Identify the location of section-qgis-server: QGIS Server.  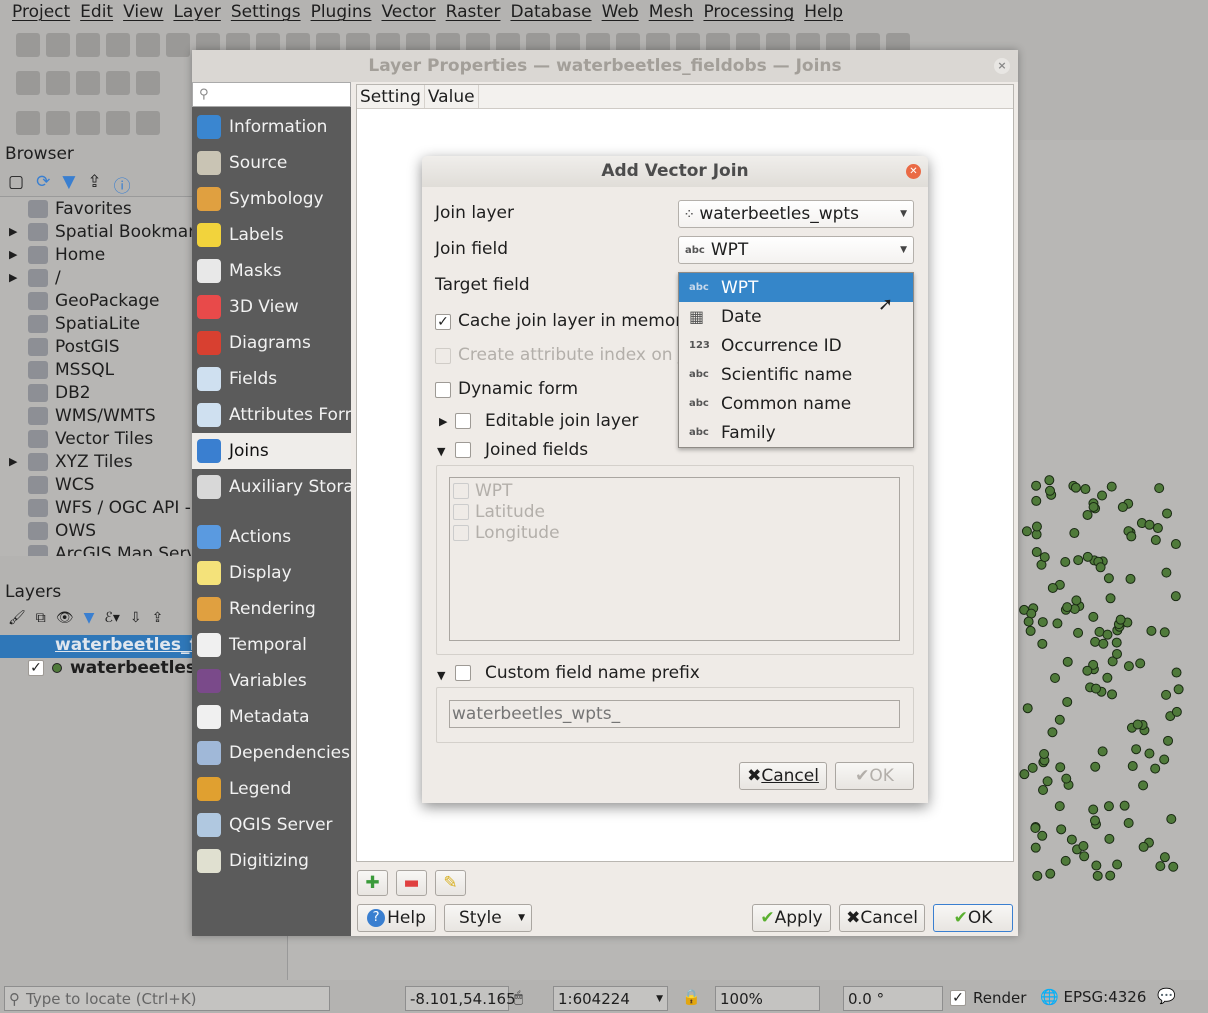
(271, 825).